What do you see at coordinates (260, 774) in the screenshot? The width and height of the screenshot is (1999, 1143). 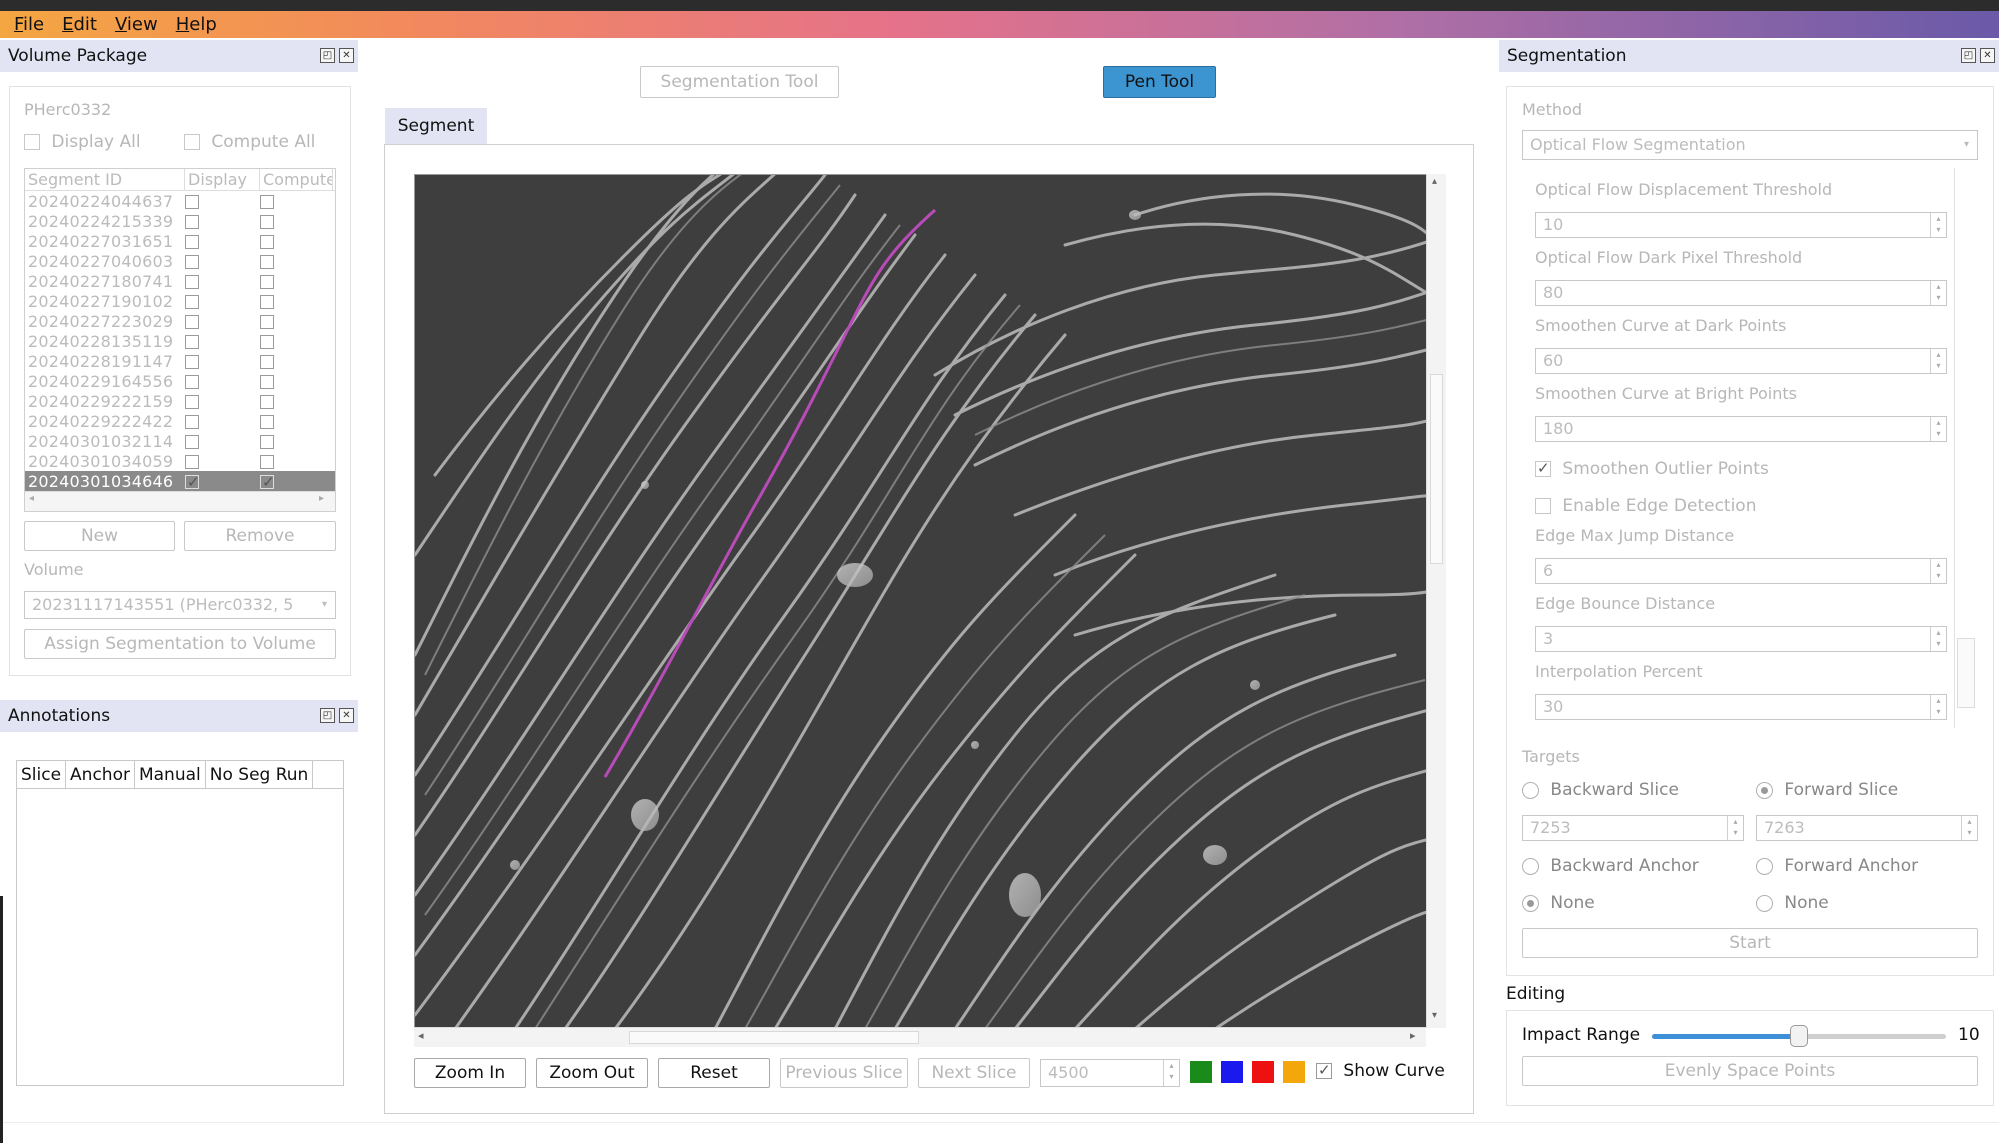 I see `column-no-seg-run: No Seg Run` at bounding box center [260, 774].